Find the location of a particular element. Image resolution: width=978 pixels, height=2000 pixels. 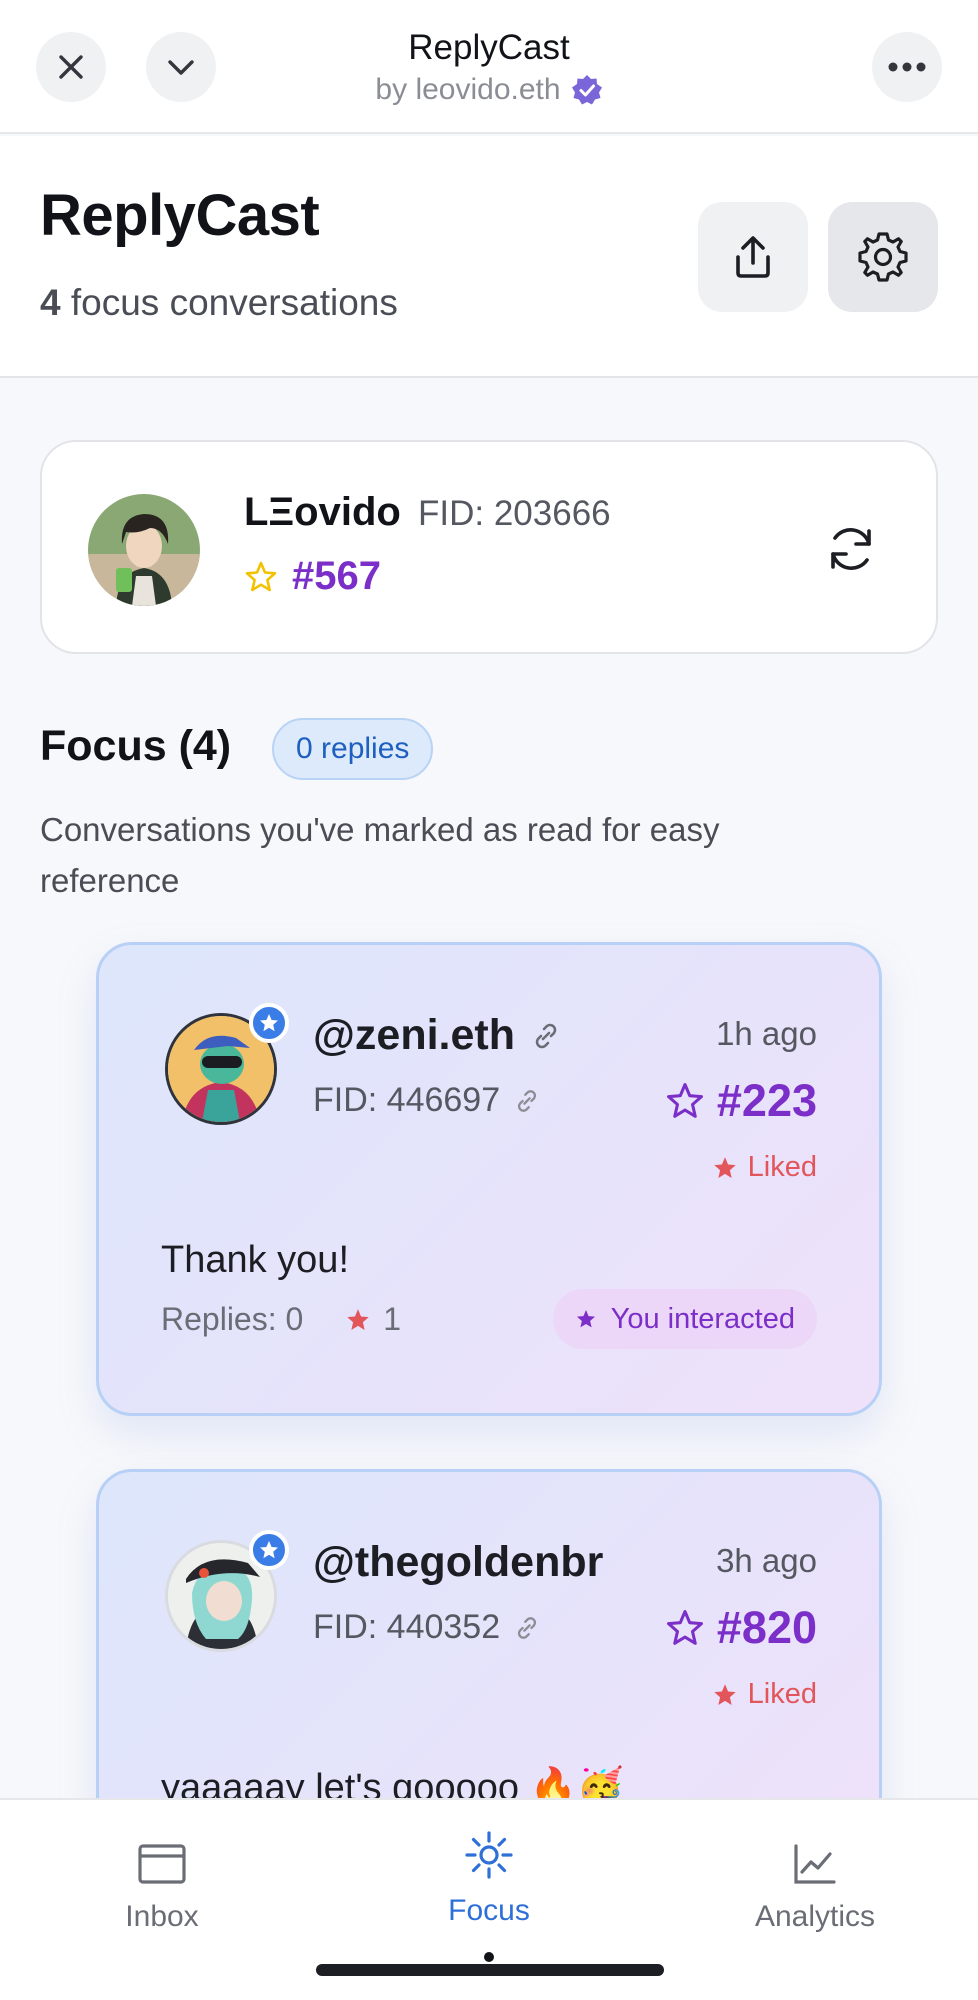

more-horizontal-icon is located at coordinates (907, 67).